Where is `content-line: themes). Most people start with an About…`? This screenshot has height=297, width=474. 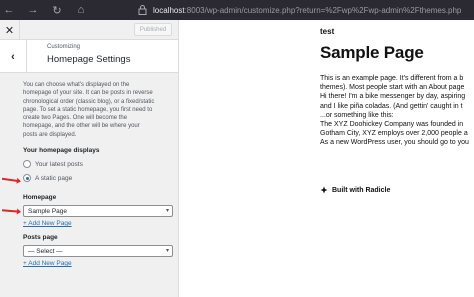
content-line: themes). Most people start with an About… is located at coordinates (392, 88).